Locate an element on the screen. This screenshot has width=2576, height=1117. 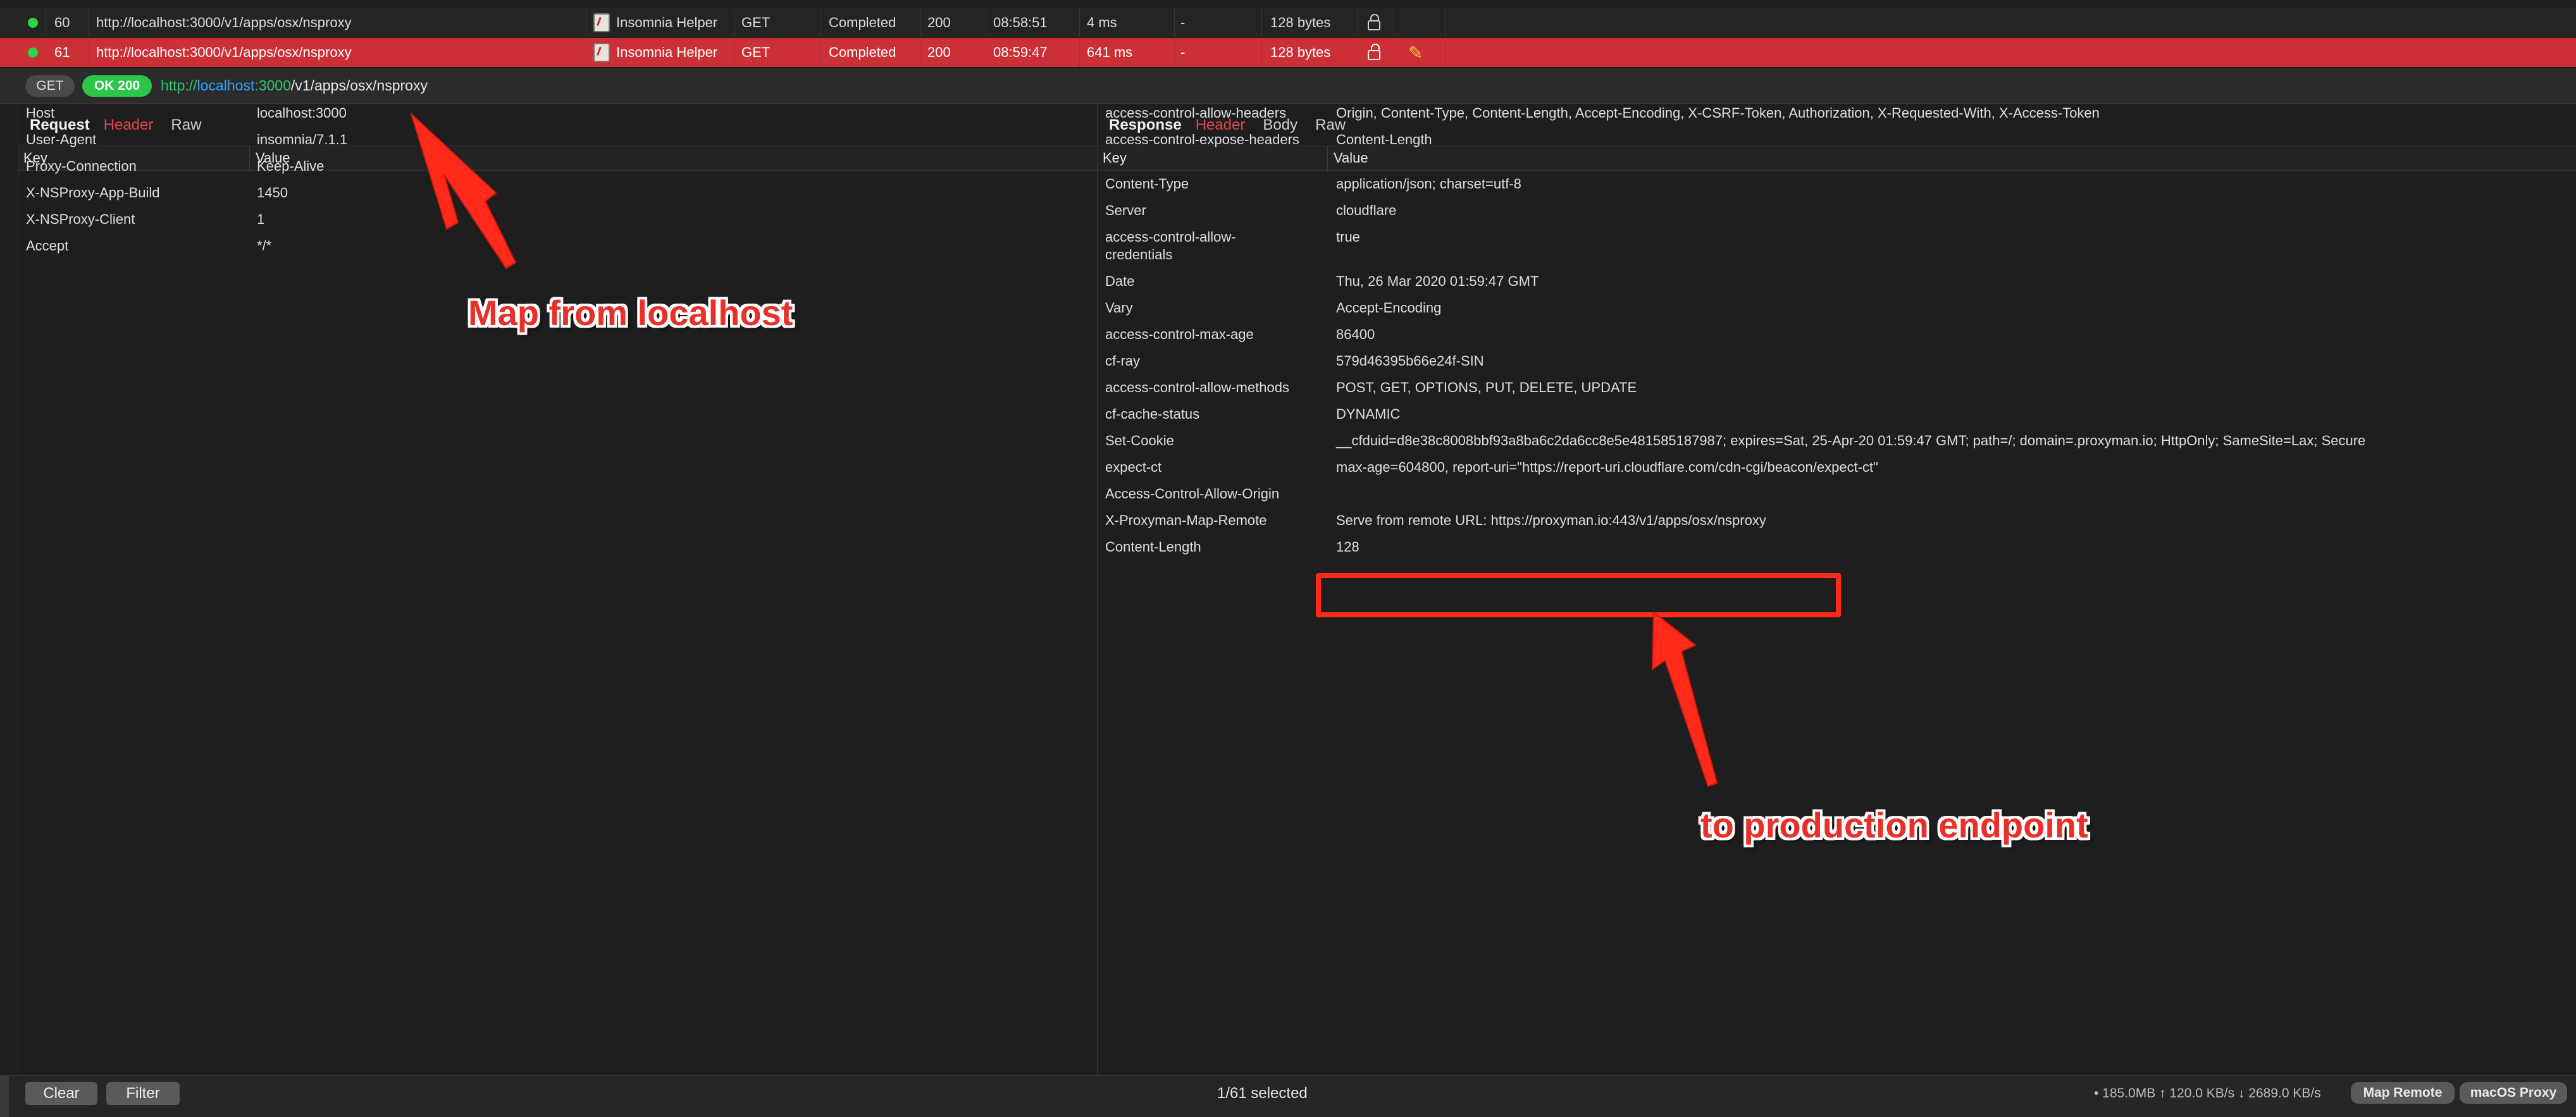
header-value: Keep-Alive is located at coordinates (291, 166).